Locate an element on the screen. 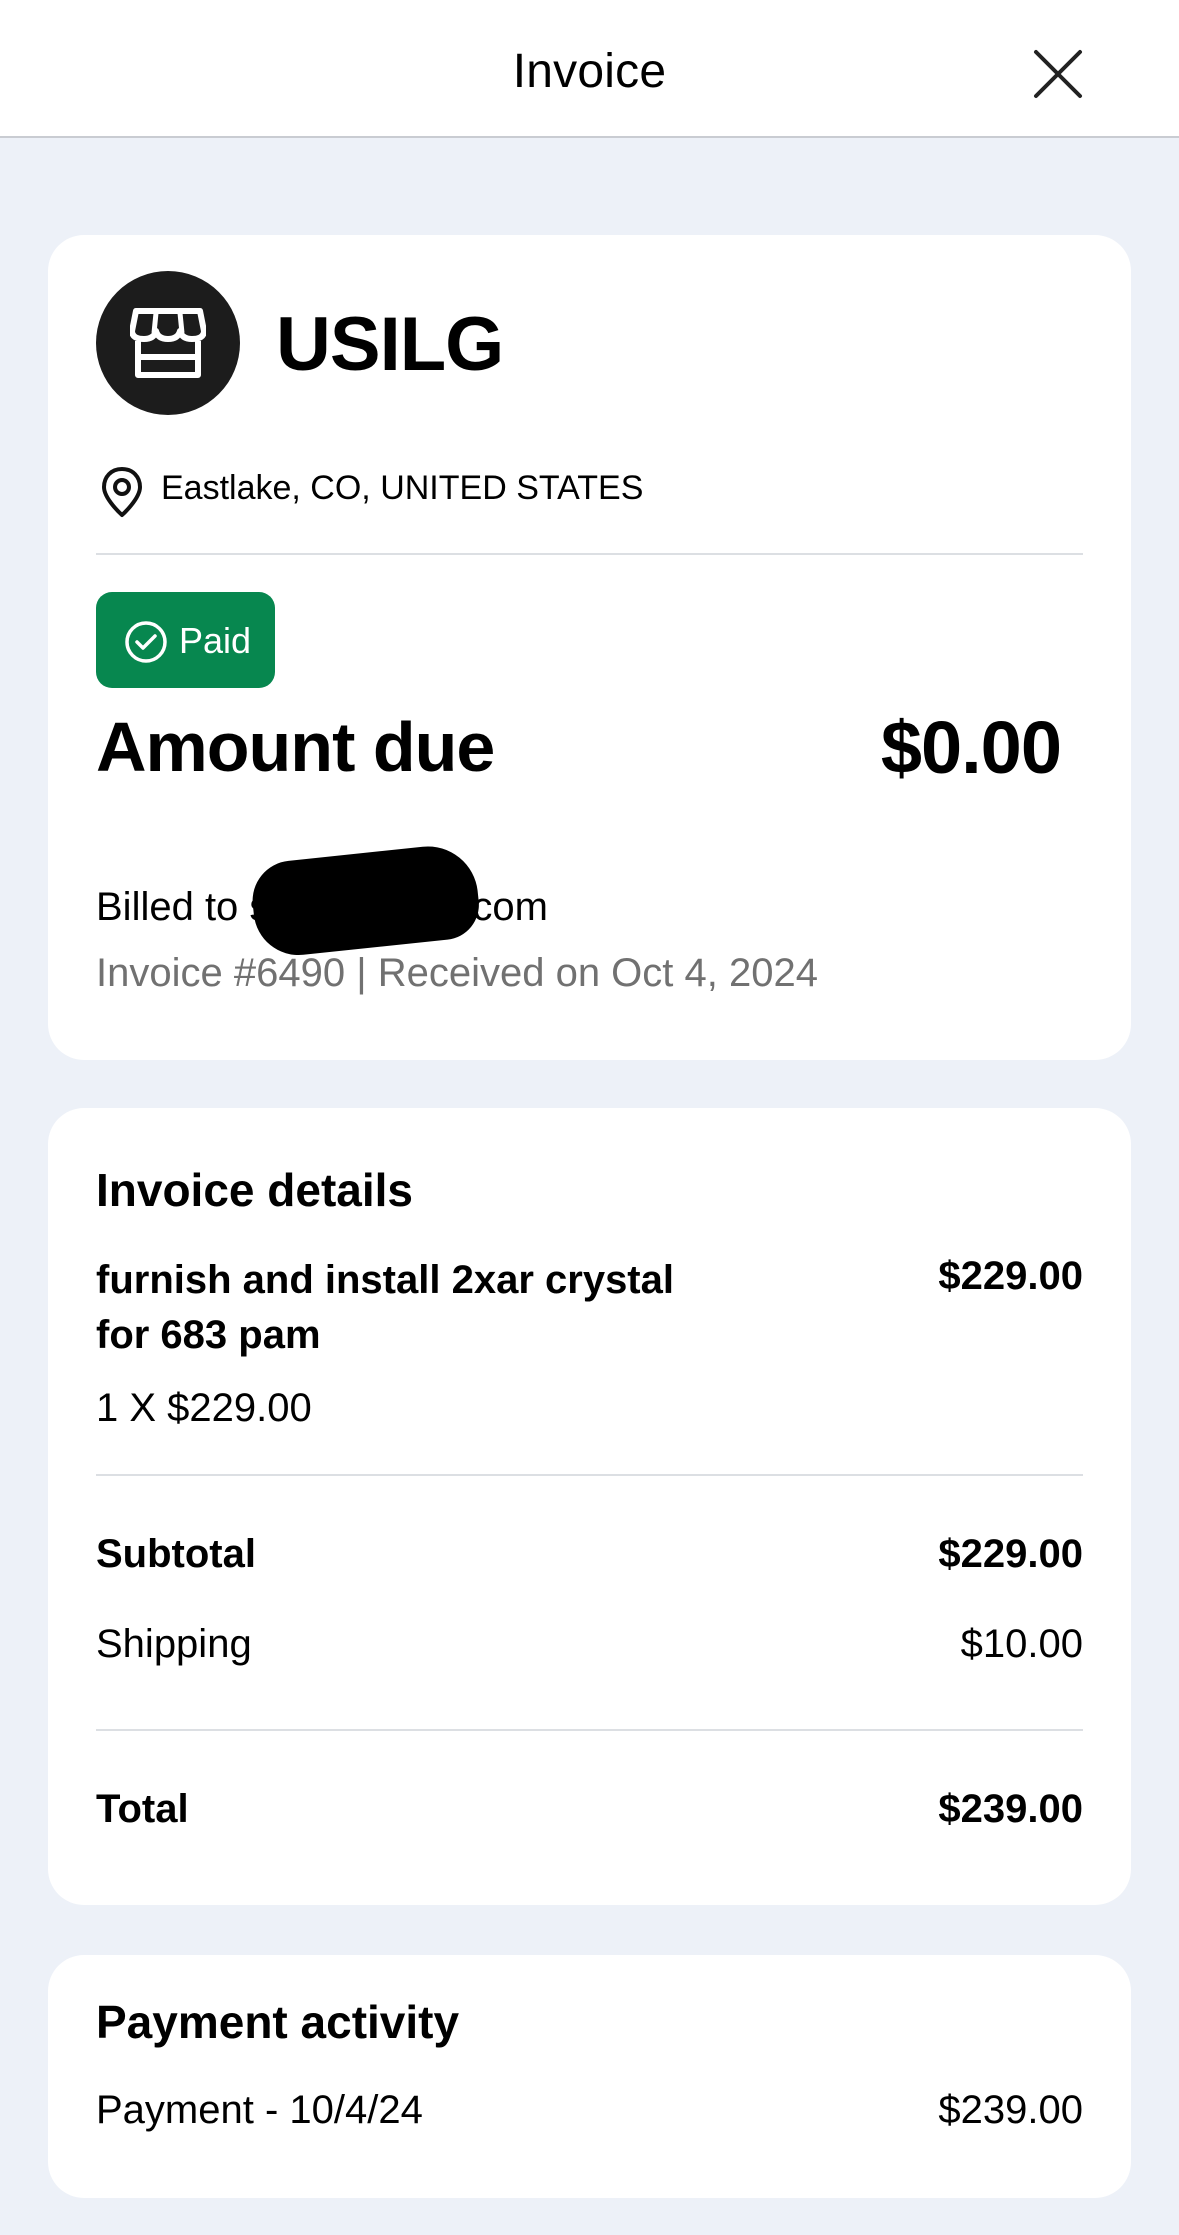  payment-entry-label: Payment - 10/4/24 is located at coordinates (259, 2110).